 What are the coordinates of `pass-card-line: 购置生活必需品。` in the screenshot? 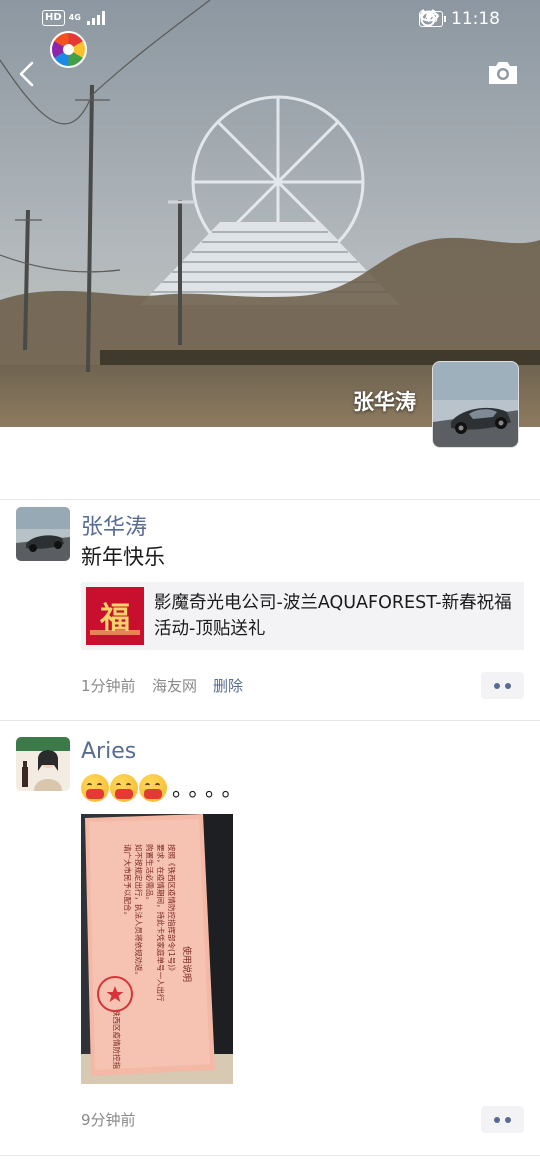 It's located at (149, 874).